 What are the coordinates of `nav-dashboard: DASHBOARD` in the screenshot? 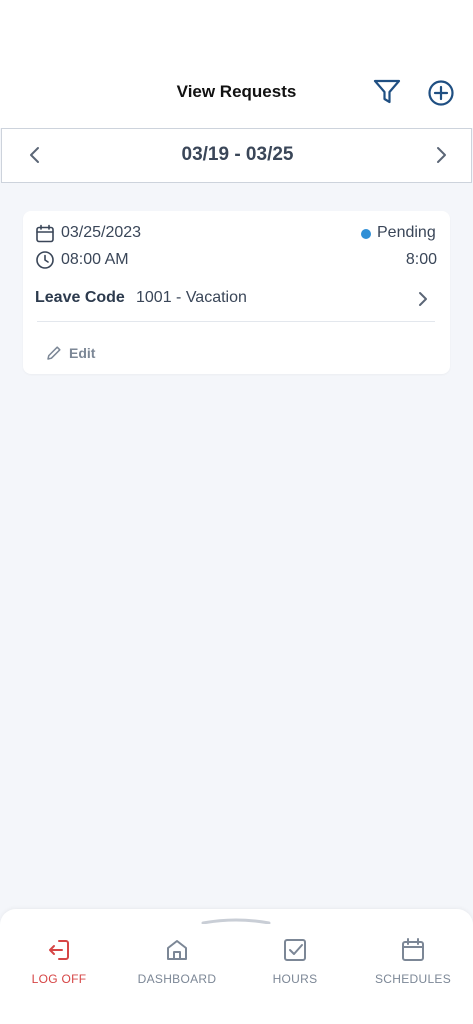 It's located at (177, 966).